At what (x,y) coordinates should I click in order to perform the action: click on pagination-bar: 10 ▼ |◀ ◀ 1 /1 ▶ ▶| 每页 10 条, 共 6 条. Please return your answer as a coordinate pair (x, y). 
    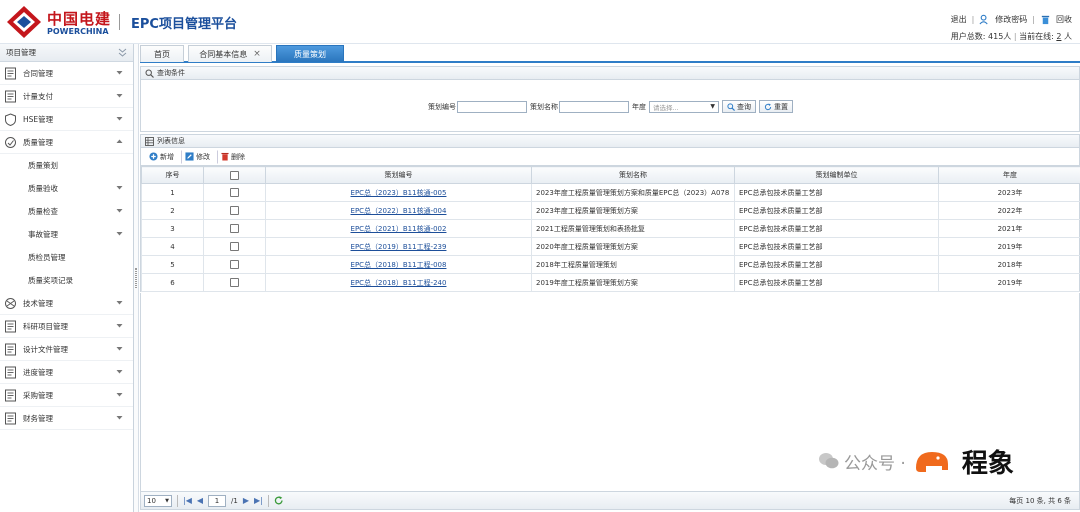
    Looking at the image, I should click on (610, 500).